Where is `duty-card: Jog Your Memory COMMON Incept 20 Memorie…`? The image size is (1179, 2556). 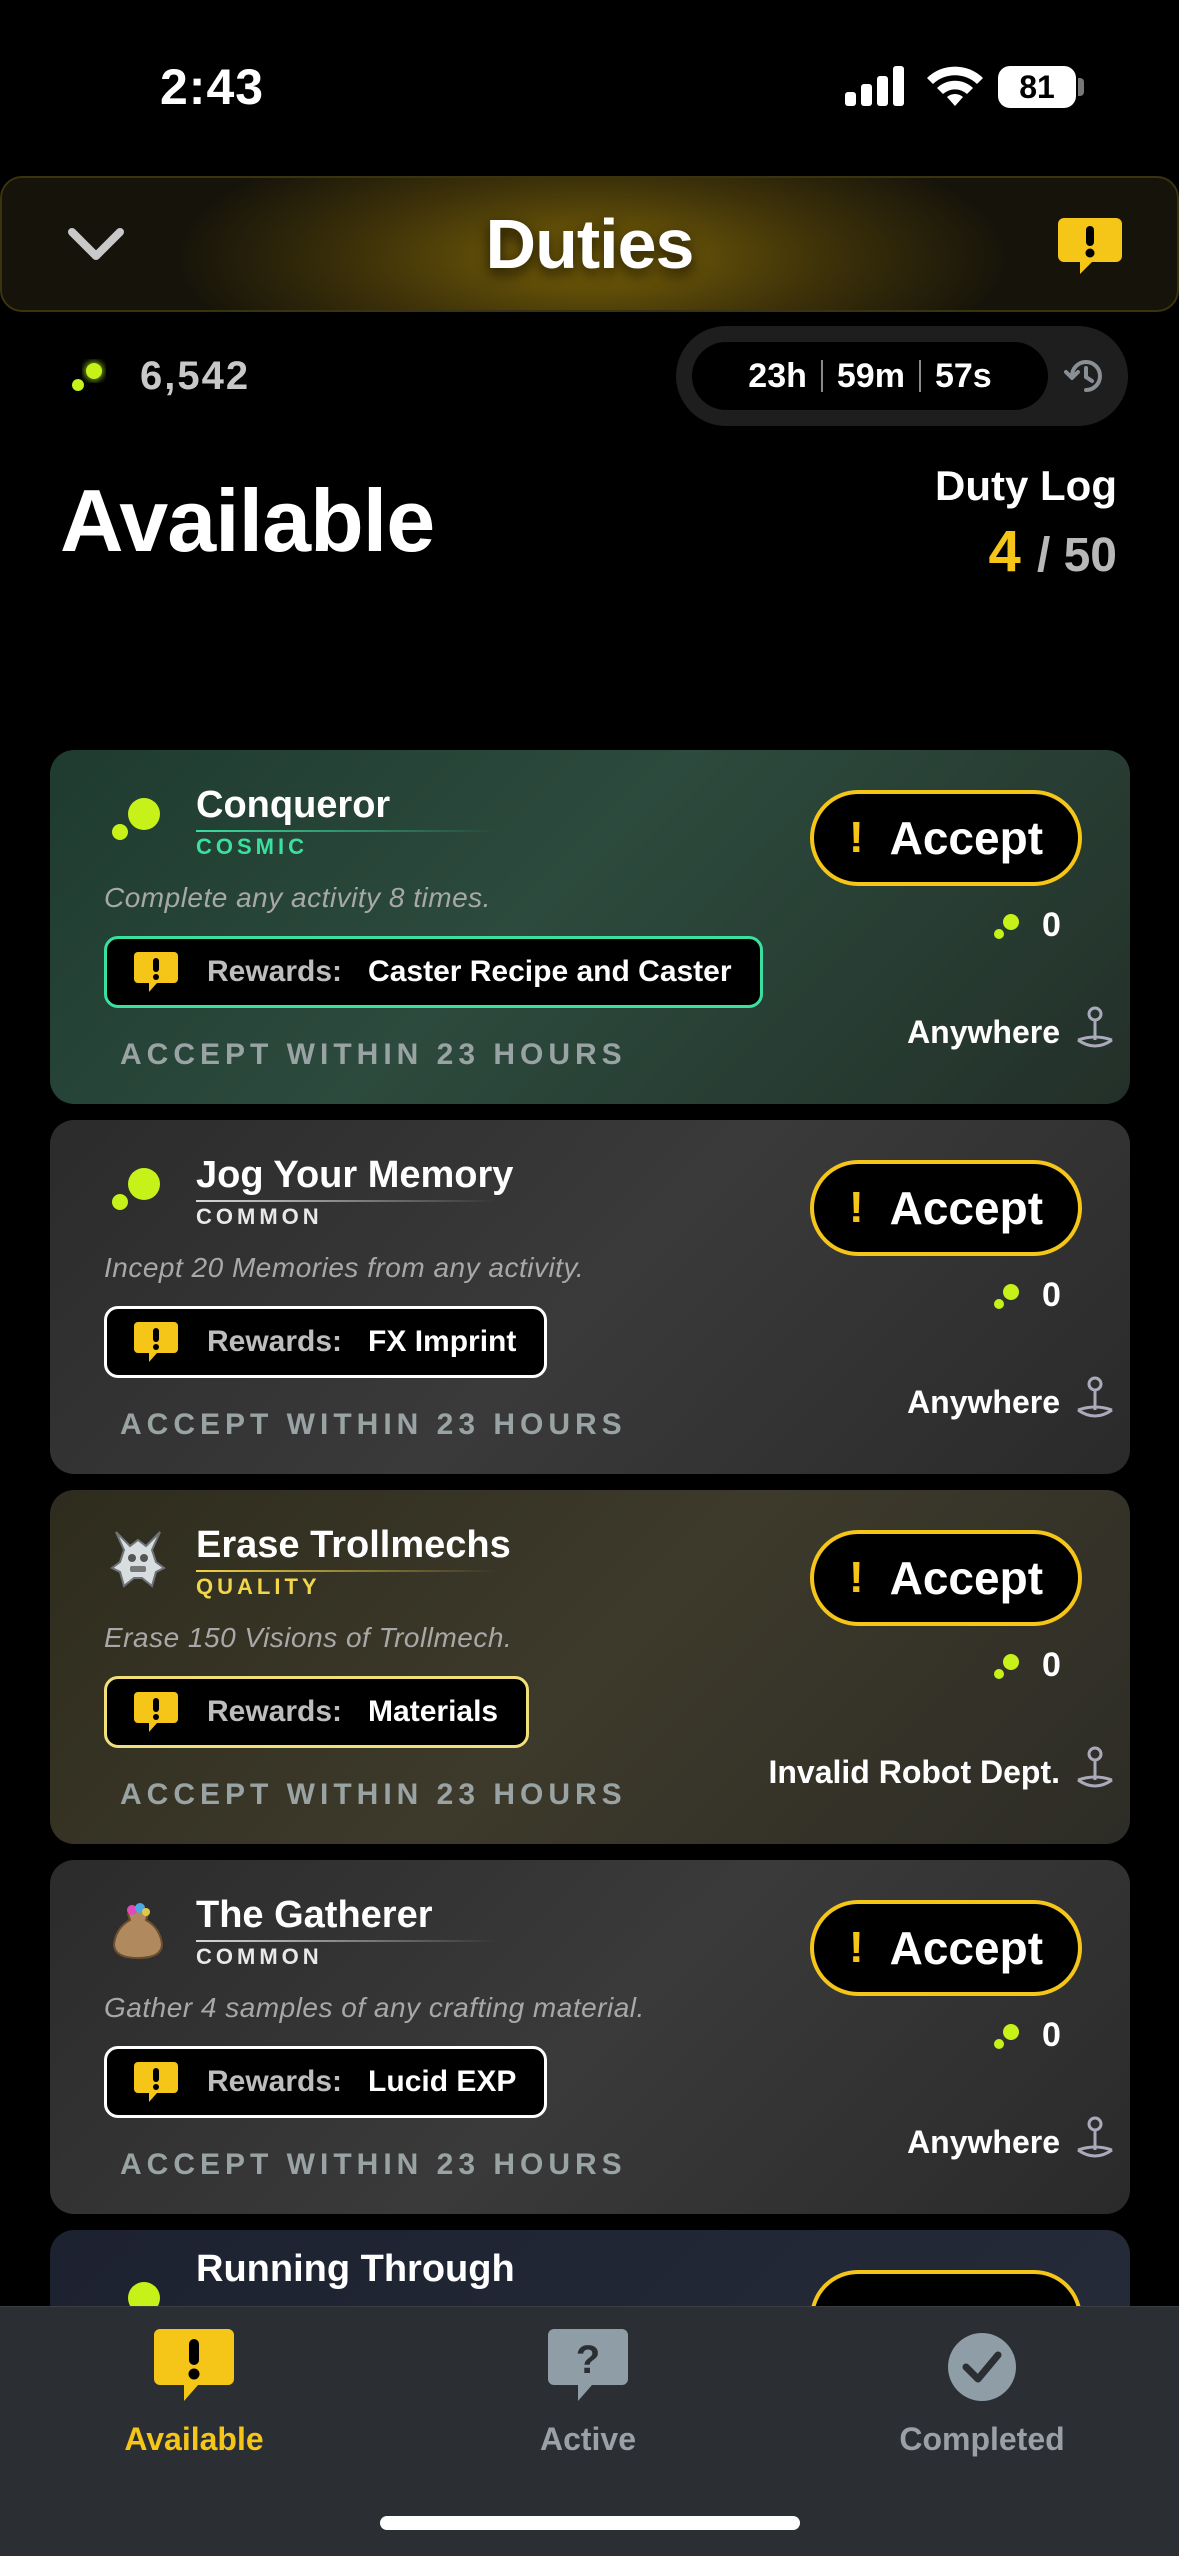
duty-card: Jog Your Memory COMMON Incept 20 Memorie… is located at coordinates (590, 1297).